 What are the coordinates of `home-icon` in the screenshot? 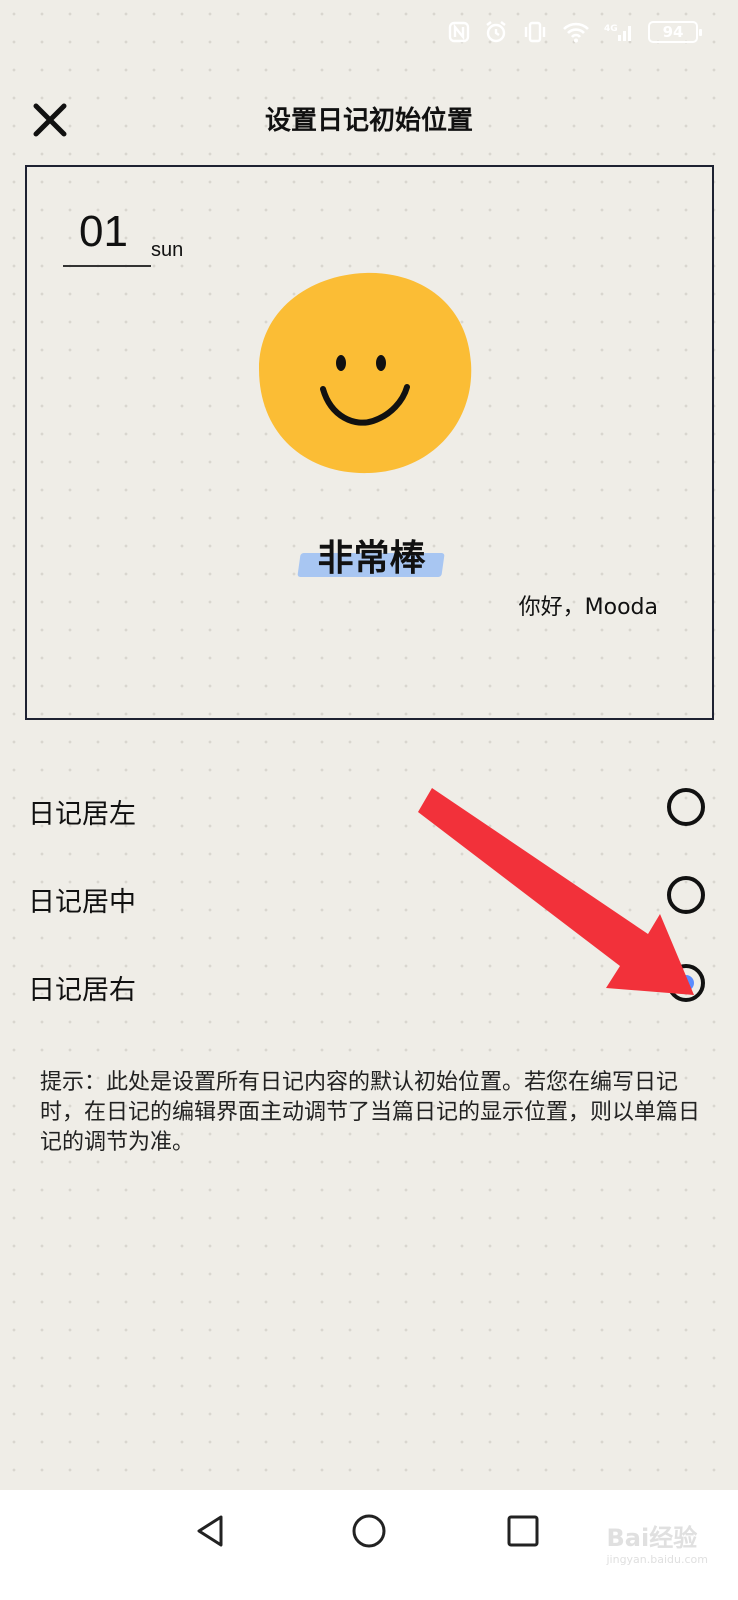 It's located at (369, 1531).